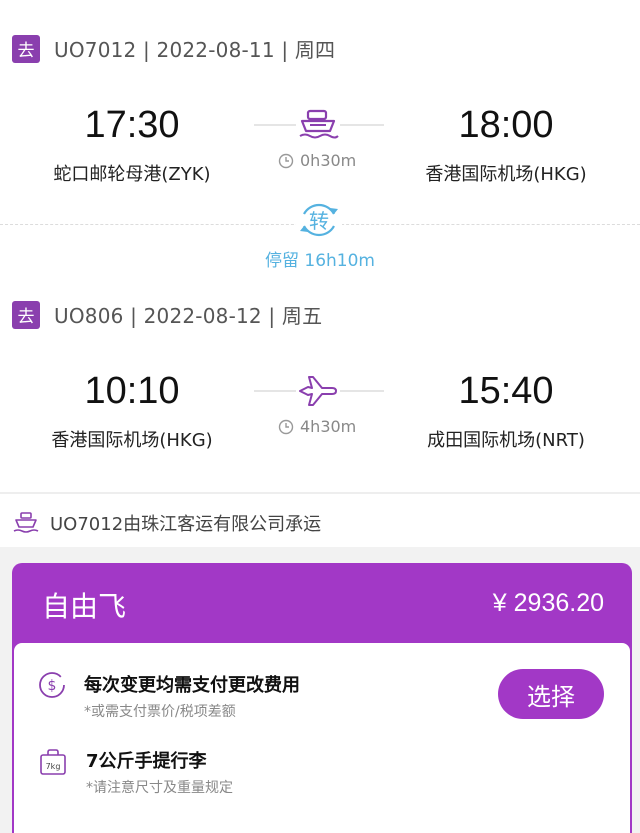  I want to click on segment-2-depart-station: 香港国际机场(HKG), so click(132, 440).